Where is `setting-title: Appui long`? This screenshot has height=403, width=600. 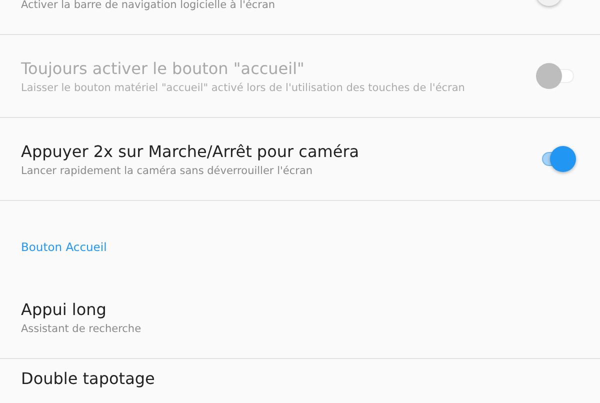 setting-title: Appui long is located at coordinates (81, 309).